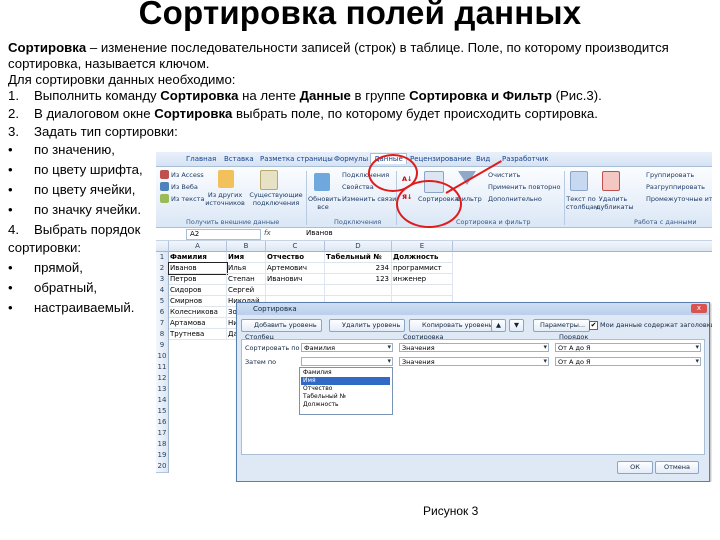  Describe the element at coordinates (295, 246) in the screenshot. I see `column-header: C` at that location.